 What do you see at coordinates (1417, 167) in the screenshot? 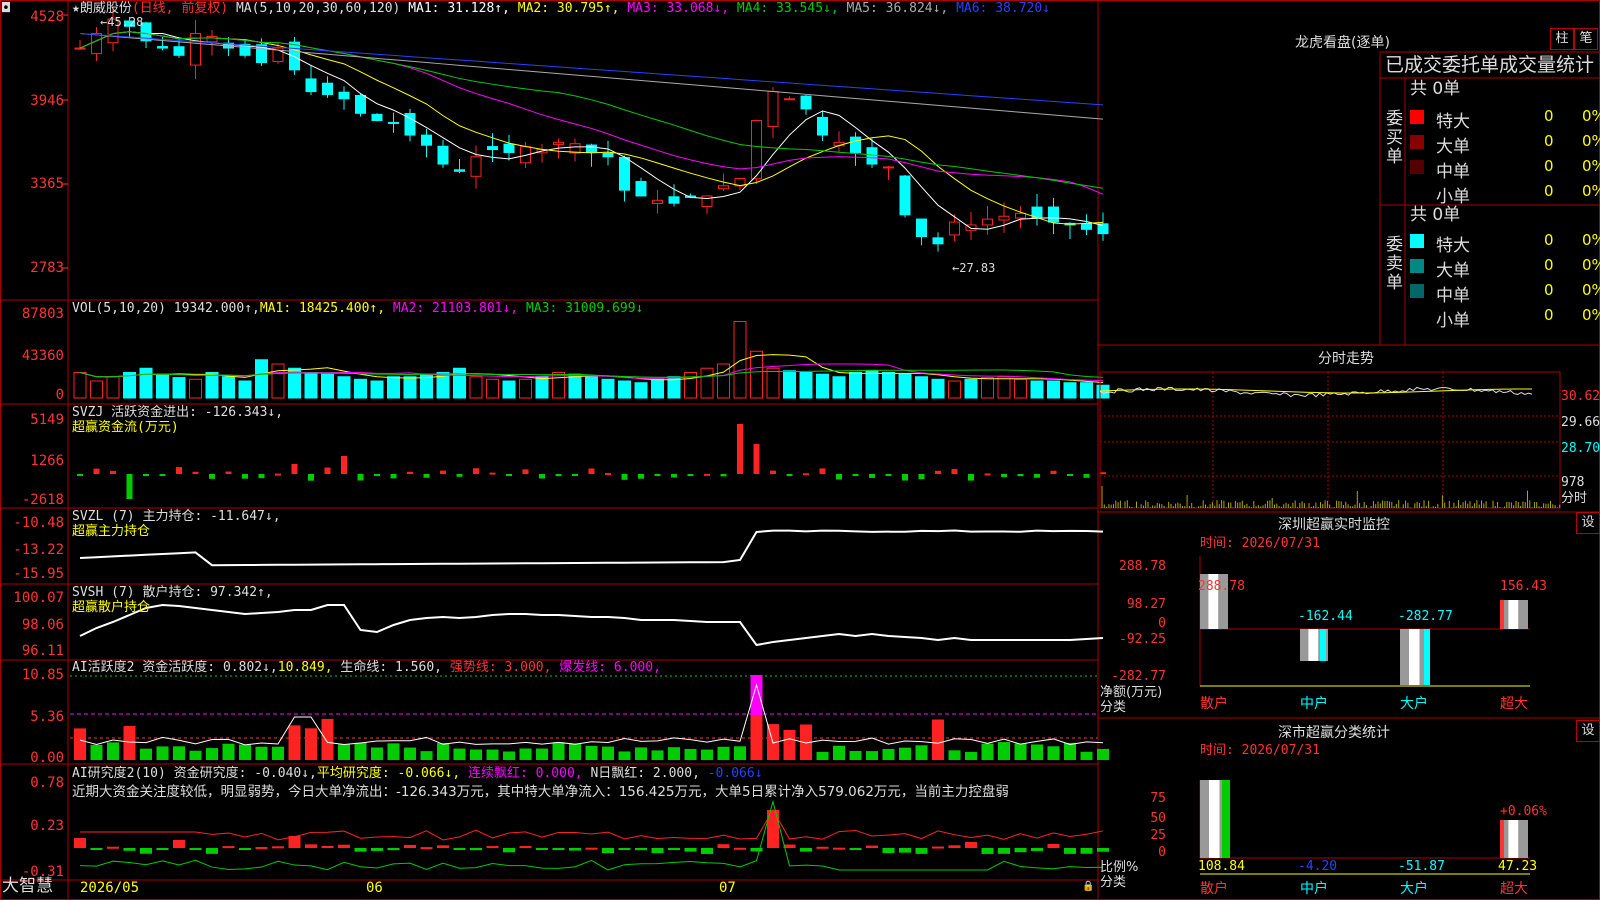
I see `color-swatch` at bounding box center [1417, 167].